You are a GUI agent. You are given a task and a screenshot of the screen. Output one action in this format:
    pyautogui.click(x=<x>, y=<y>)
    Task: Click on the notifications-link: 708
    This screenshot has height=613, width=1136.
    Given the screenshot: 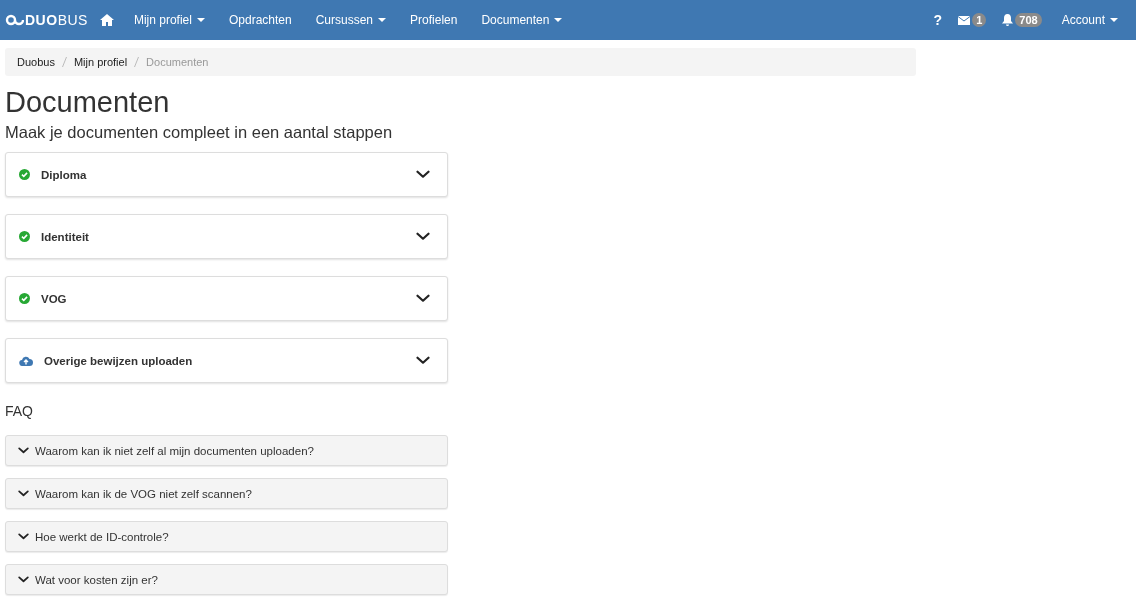 What is the action you would take?
    pyautogui.click(x=1022, y=20)
    